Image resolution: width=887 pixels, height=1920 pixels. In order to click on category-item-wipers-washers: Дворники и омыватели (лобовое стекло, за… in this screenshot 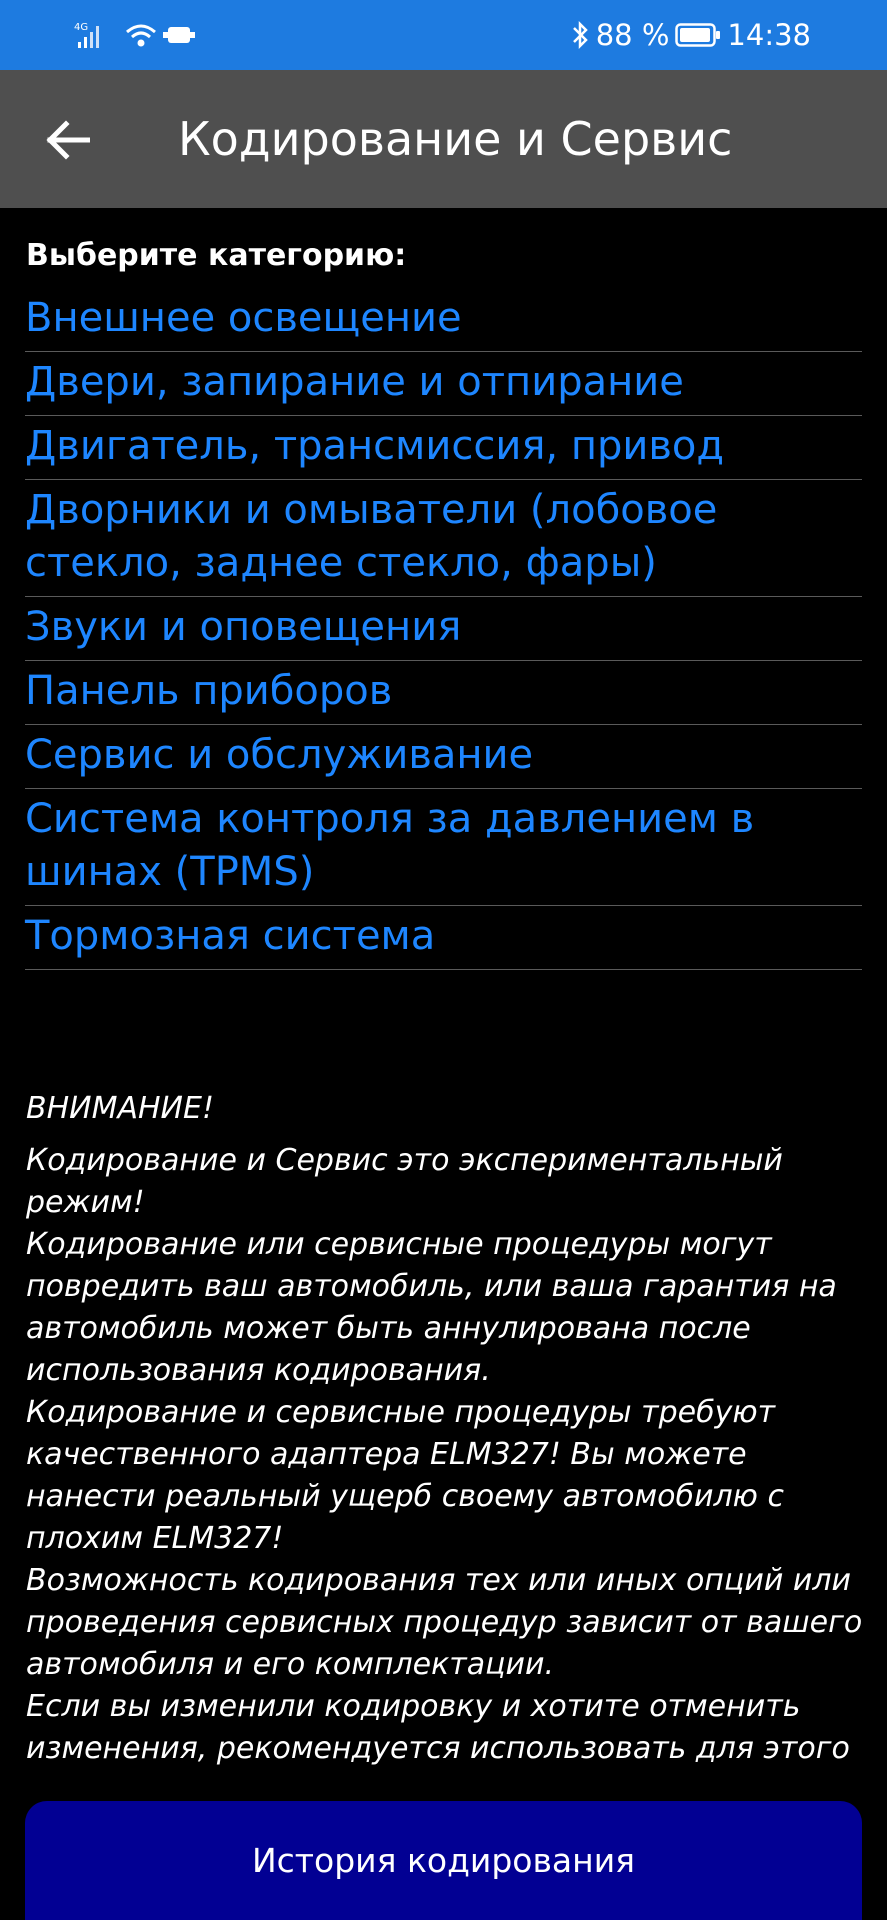, I will do `click(443, 538)`.